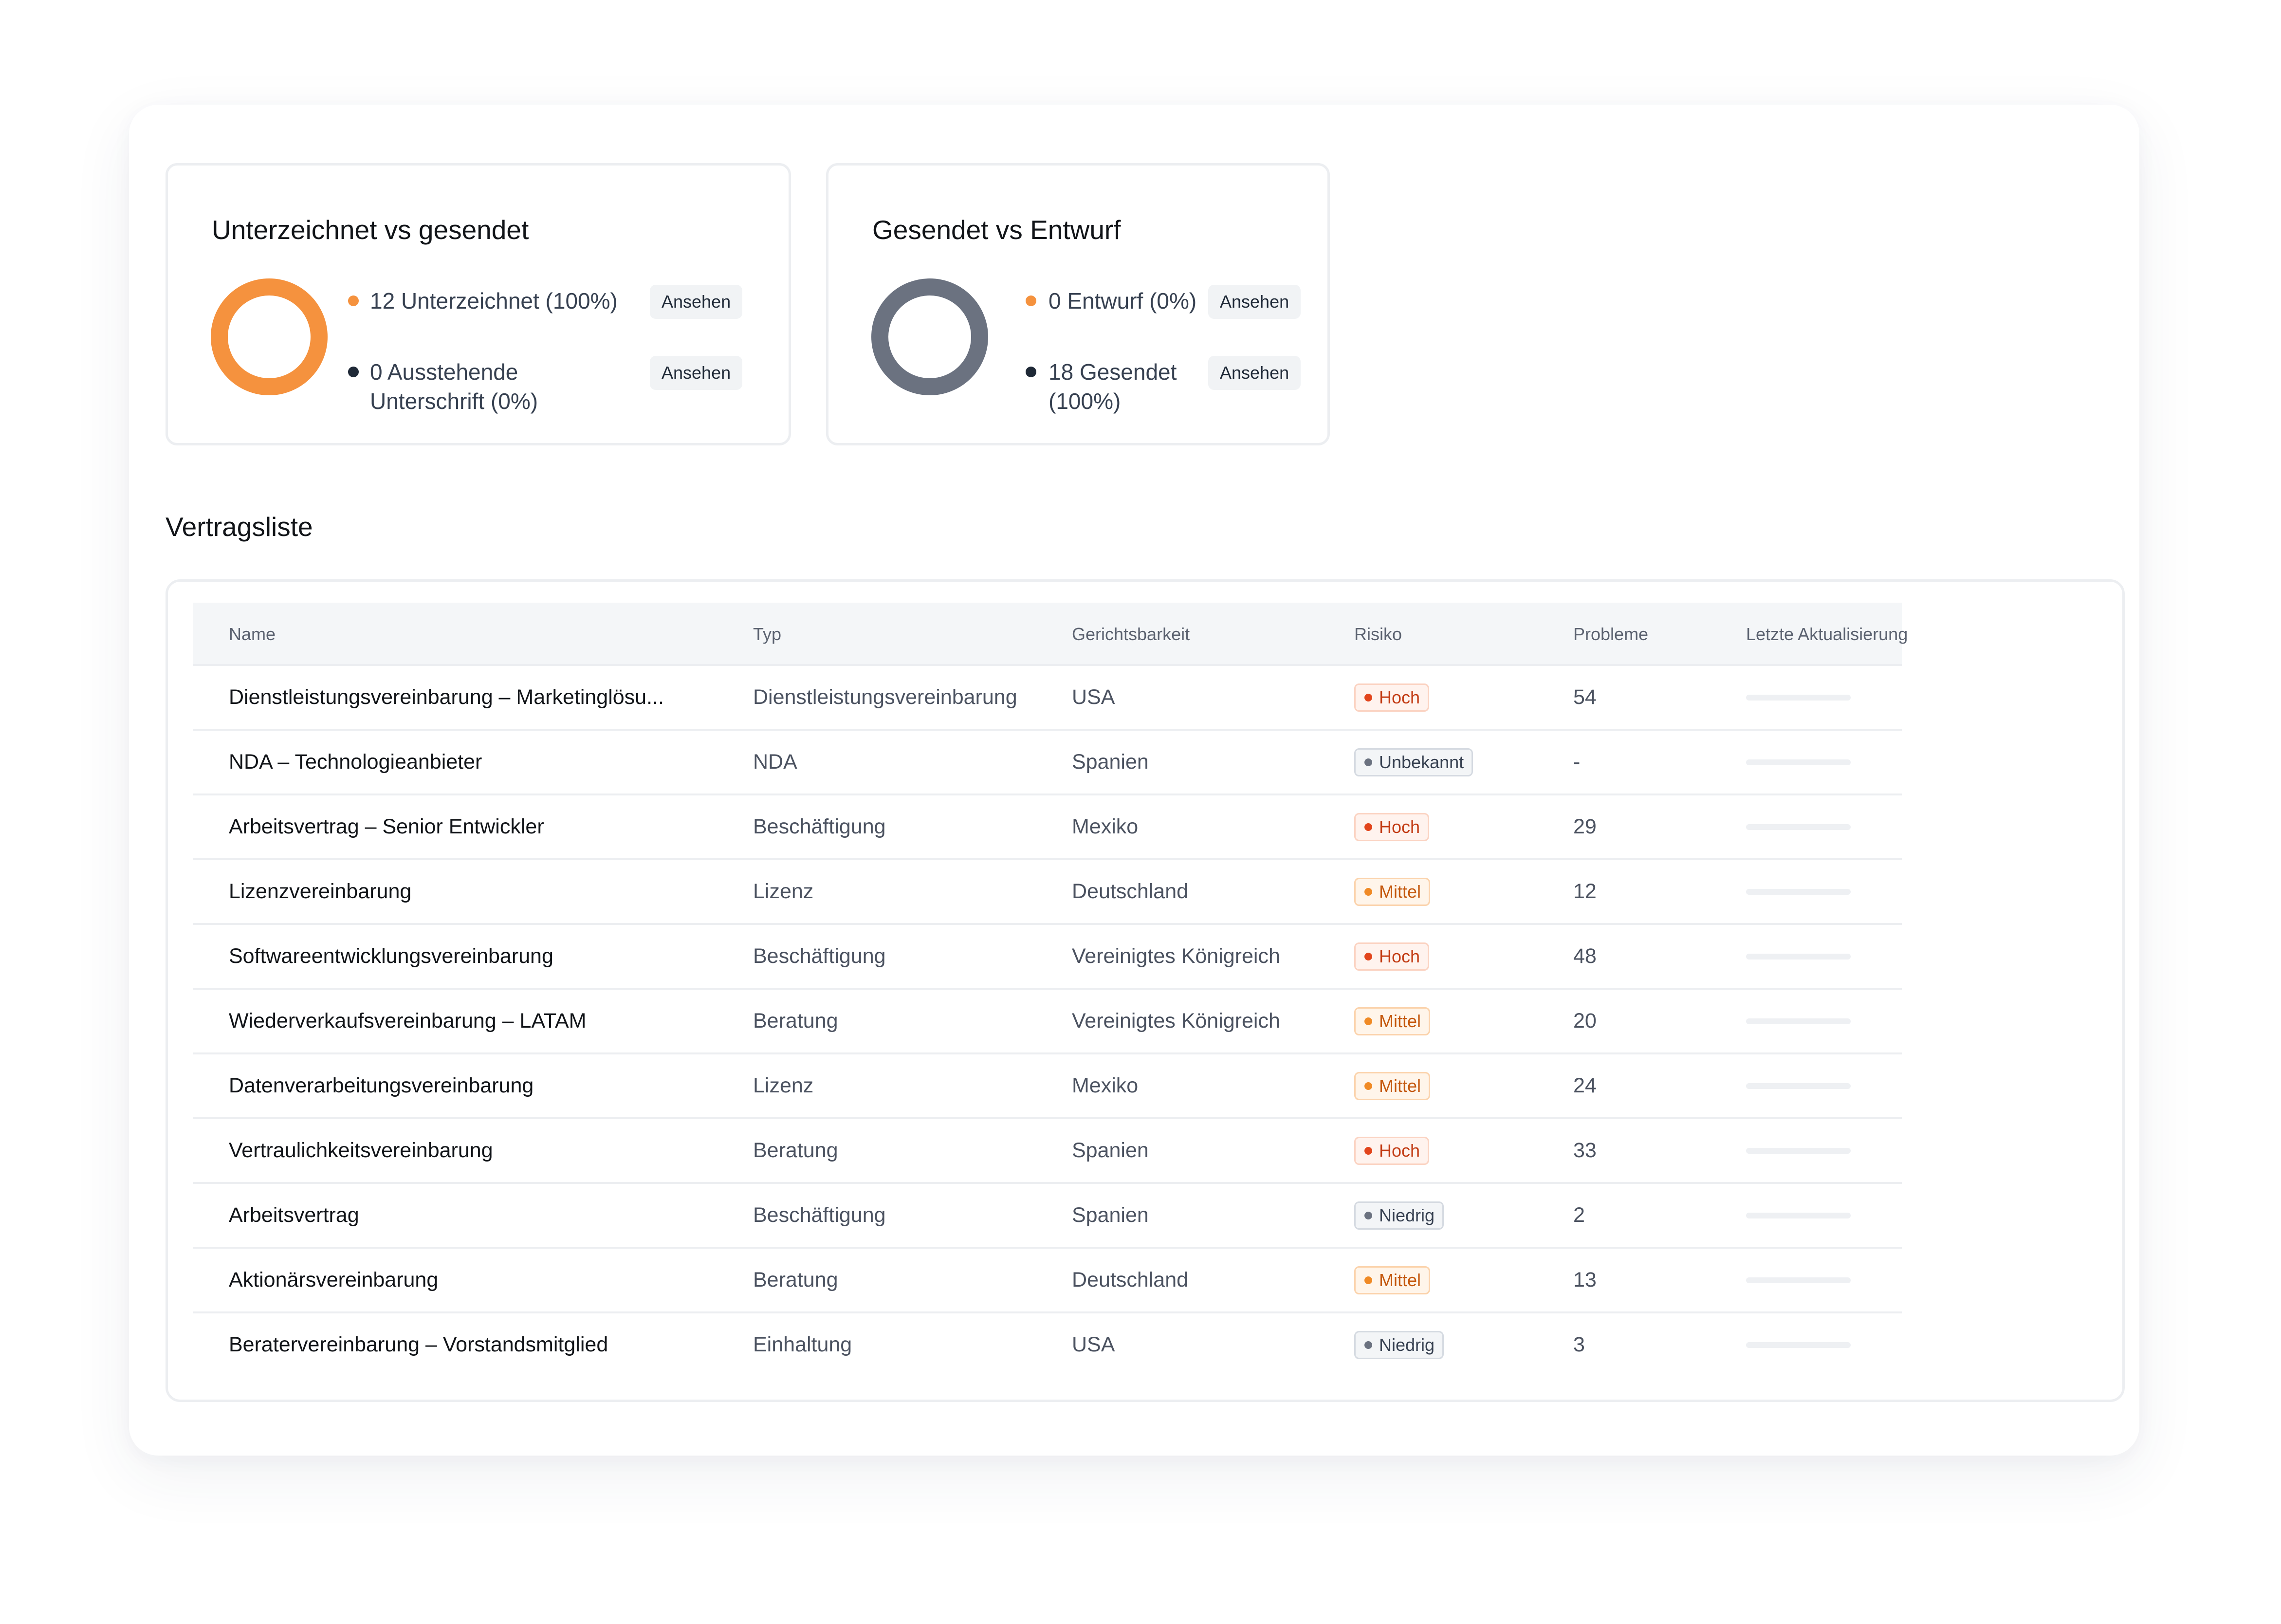 The width and height of the screenshot is (2281, 1624). I want to click on contract-name: Softwareentwicklungsvereinbarung, so click(391, 956).